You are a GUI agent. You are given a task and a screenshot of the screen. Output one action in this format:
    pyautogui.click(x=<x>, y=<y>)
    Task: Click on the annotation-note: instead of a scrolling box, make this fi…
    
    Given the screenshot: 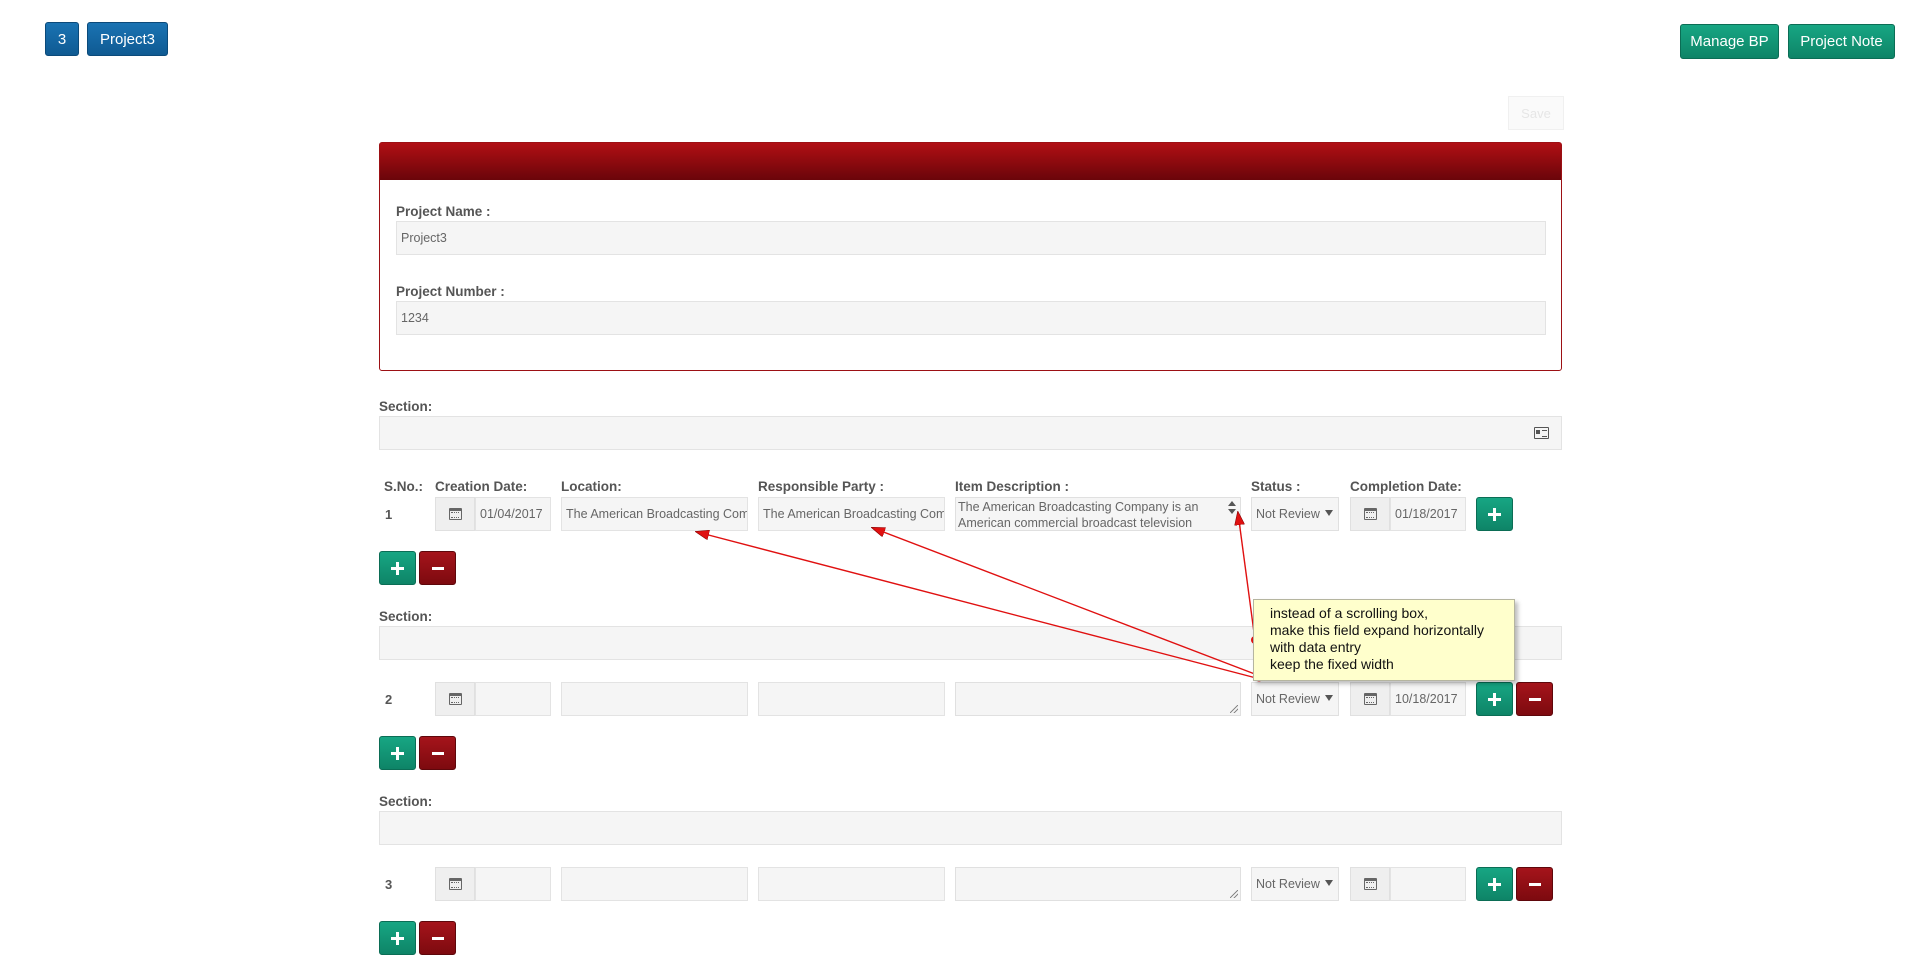 What is the action you would take?
    pyautogui.click(x=1384, y=640)
    